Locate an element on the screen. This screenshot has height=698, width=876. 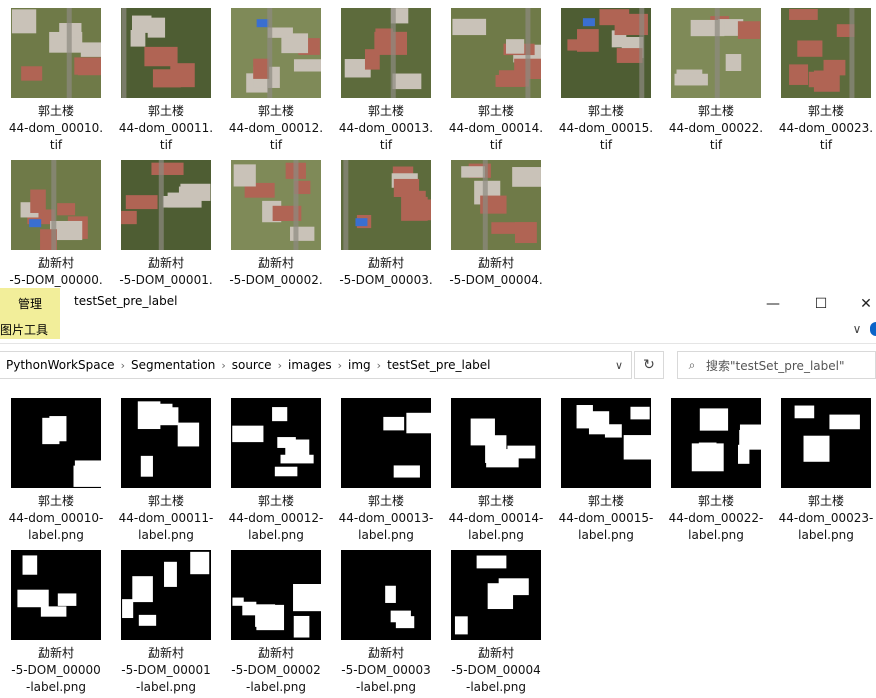
file-item: 勐新村 -5-DOM_00004. is located at coordinates (496, 224).